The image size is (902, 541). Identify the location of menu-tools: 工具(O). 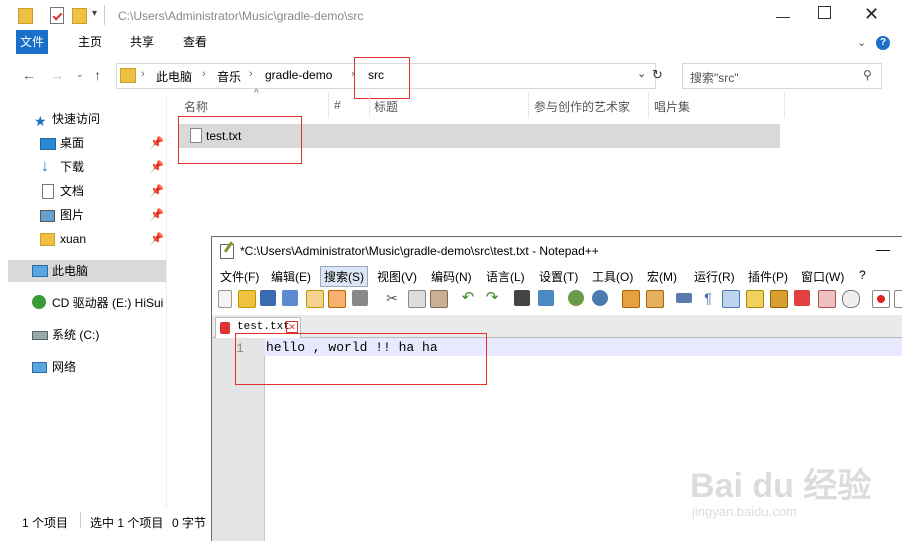
(612, 276).